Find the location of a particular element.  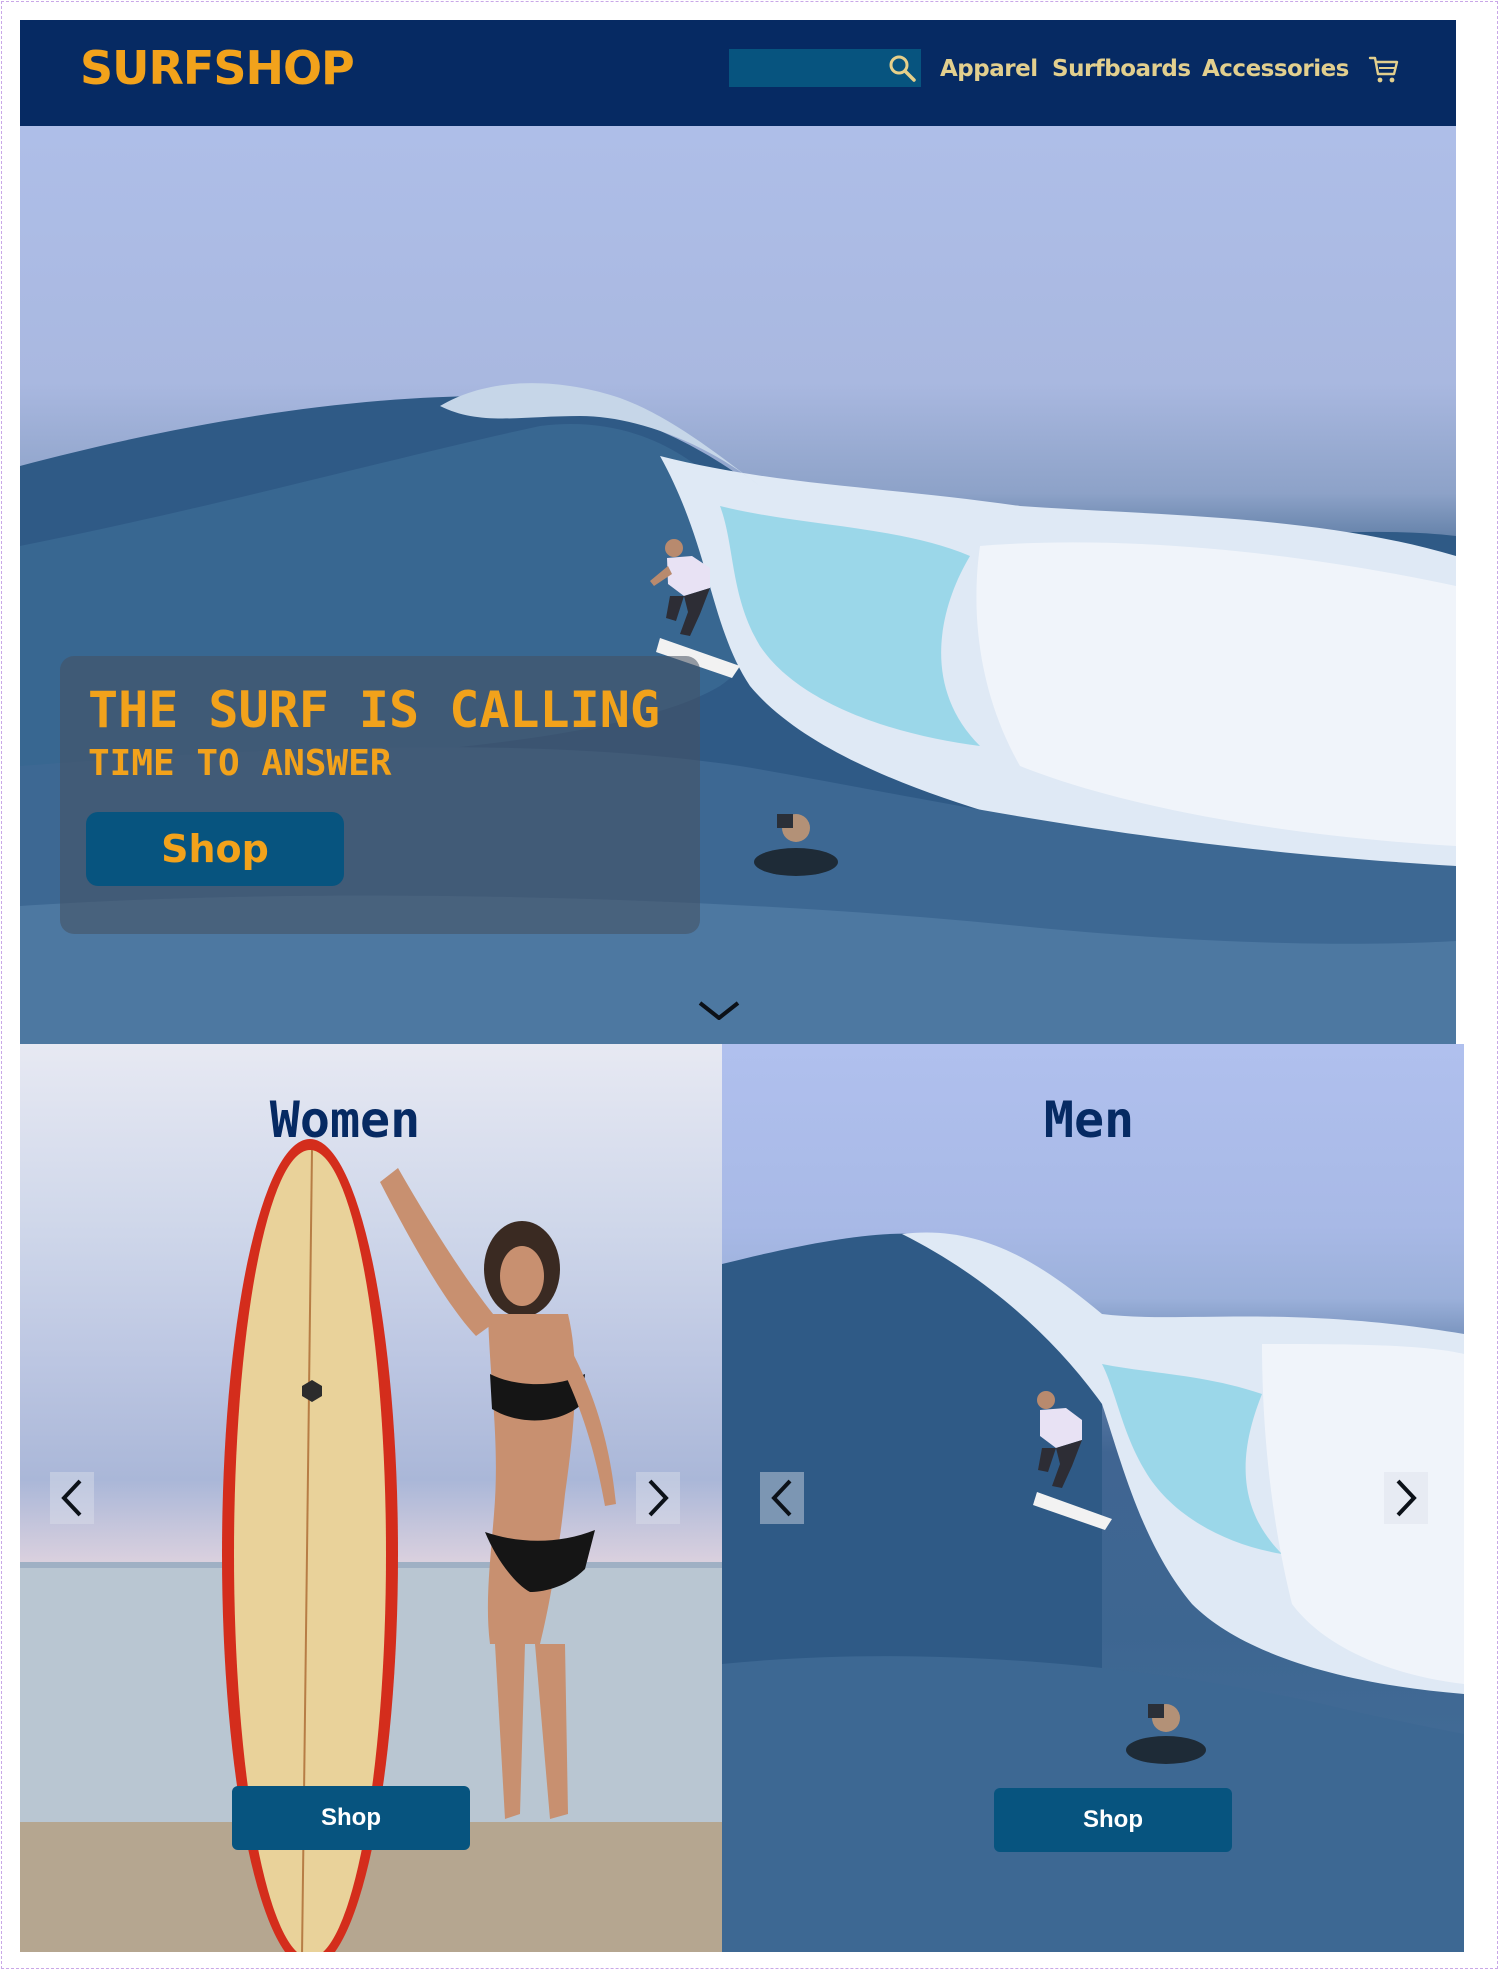

women-prev-button is located at coordinates (72, 1498).